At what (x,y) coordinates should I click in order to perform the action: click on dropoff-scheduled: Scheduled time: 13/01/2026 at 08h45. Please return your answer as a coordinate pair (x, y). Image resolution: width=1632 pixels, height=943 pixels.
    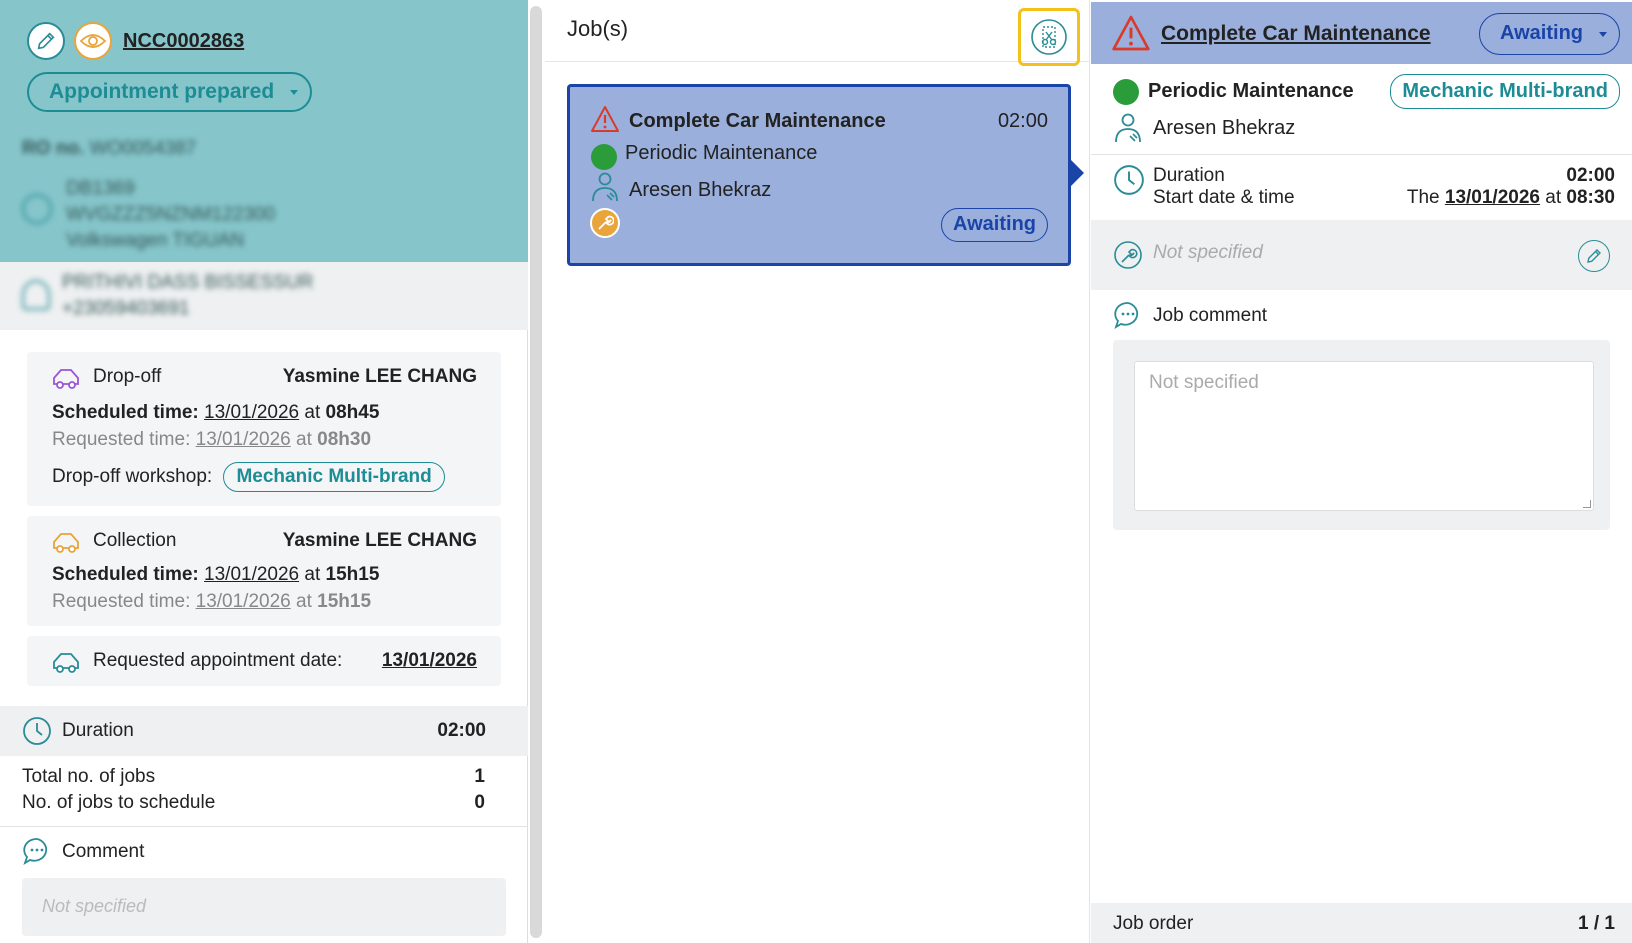
    Looking at the image, I should click on (215, 413).